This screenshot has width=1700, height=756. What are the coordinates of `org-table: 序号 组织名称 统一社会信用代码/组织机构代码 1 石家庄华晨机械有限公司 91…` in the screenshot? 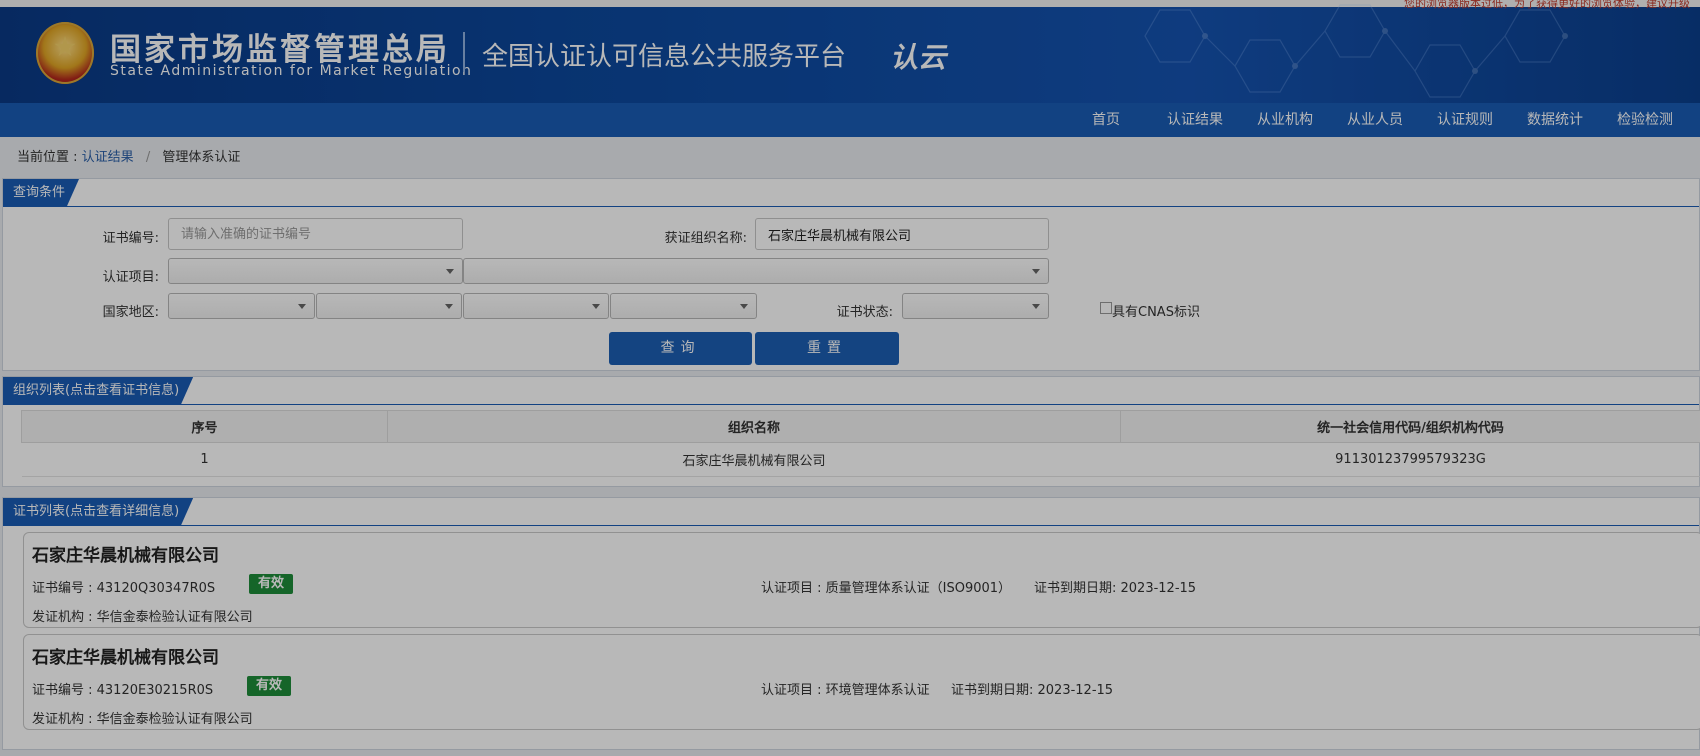 It's located at (860, 443).